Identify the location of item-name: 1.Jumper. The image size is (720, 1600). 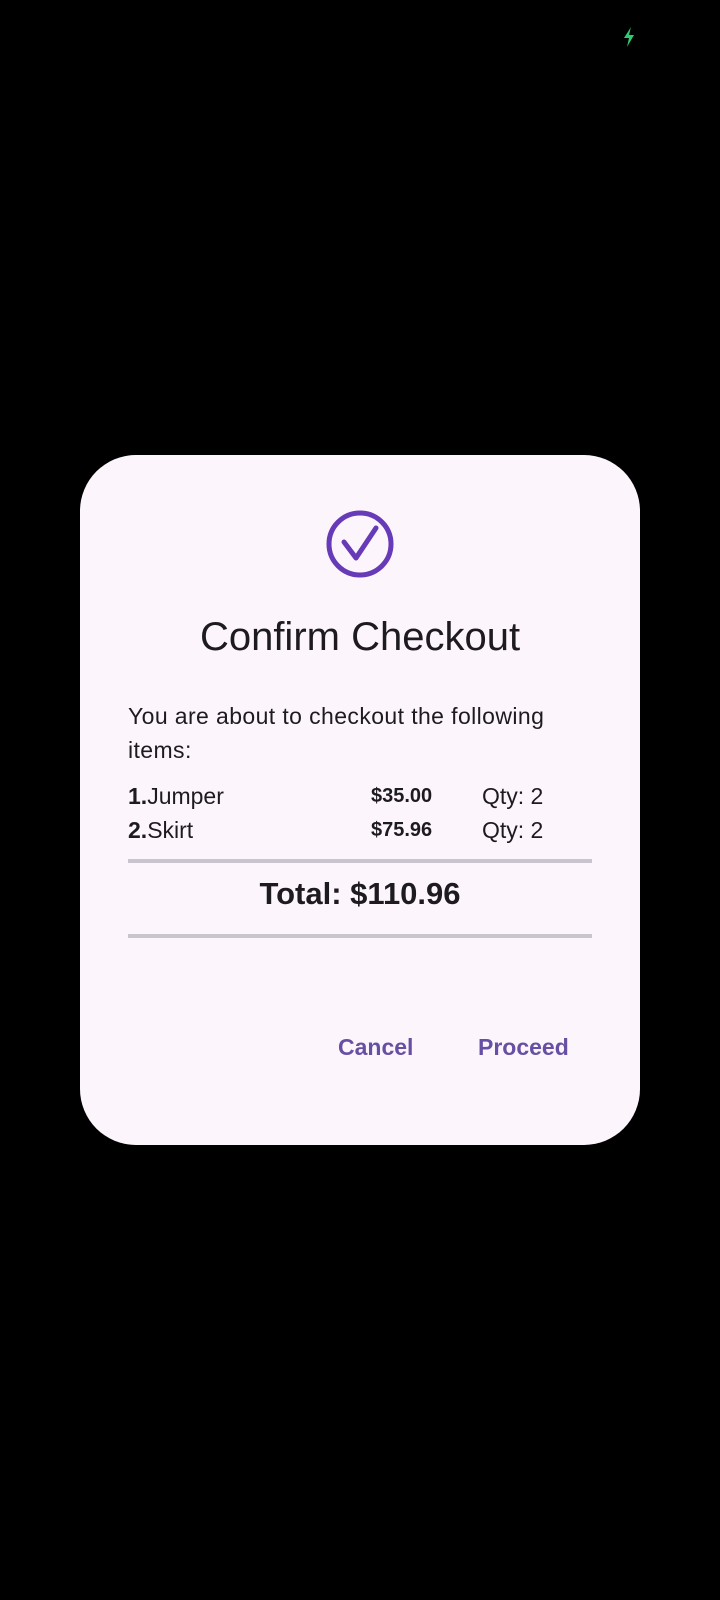
(176, 796).